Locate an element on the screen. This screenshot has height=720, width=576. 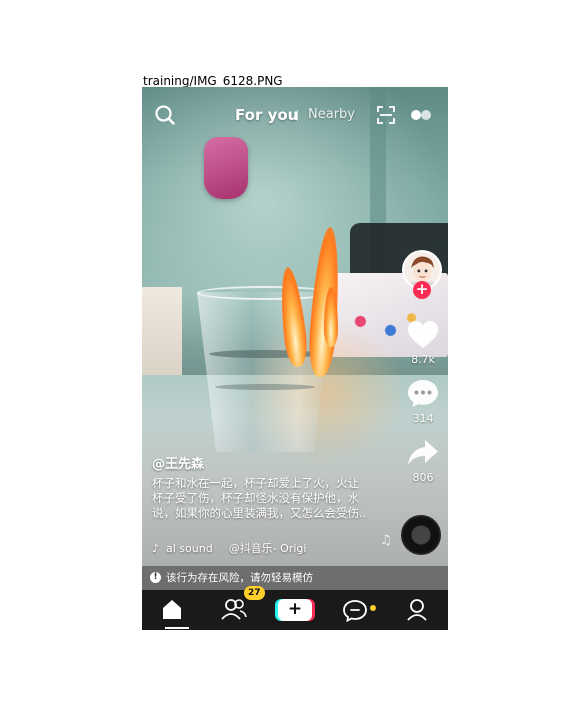
friends-badge: 27 is located at coordinates (254, 593).